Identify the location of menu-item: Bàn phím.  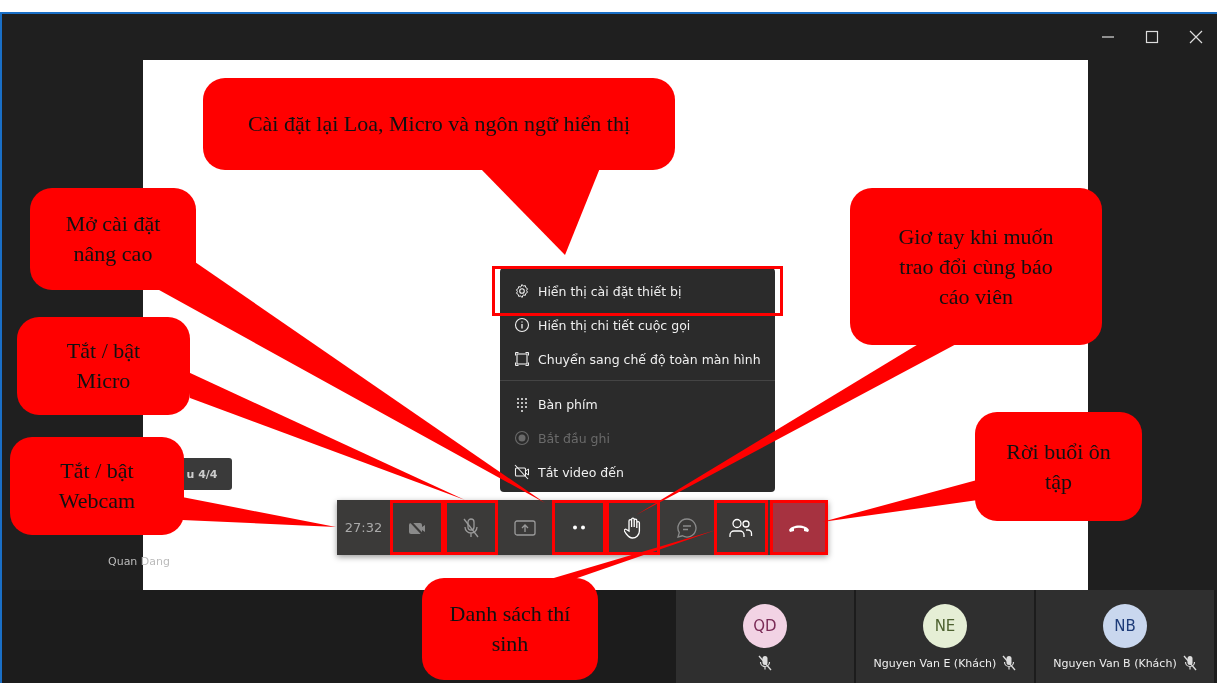
(637, 404).